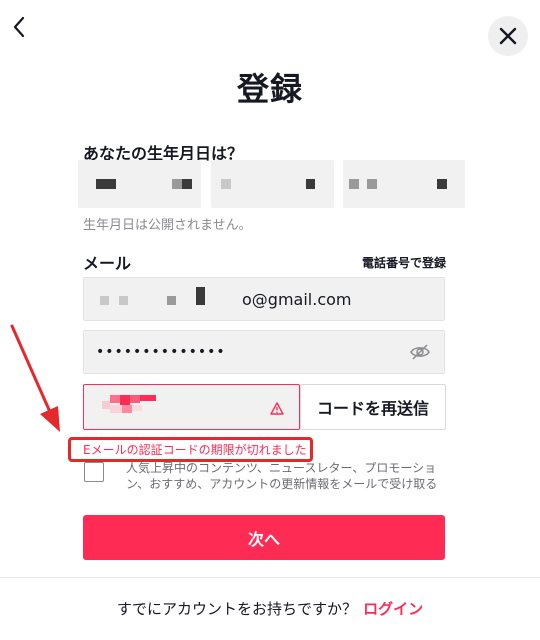  I want to click on login-link: ログイン, so click(393, 609).